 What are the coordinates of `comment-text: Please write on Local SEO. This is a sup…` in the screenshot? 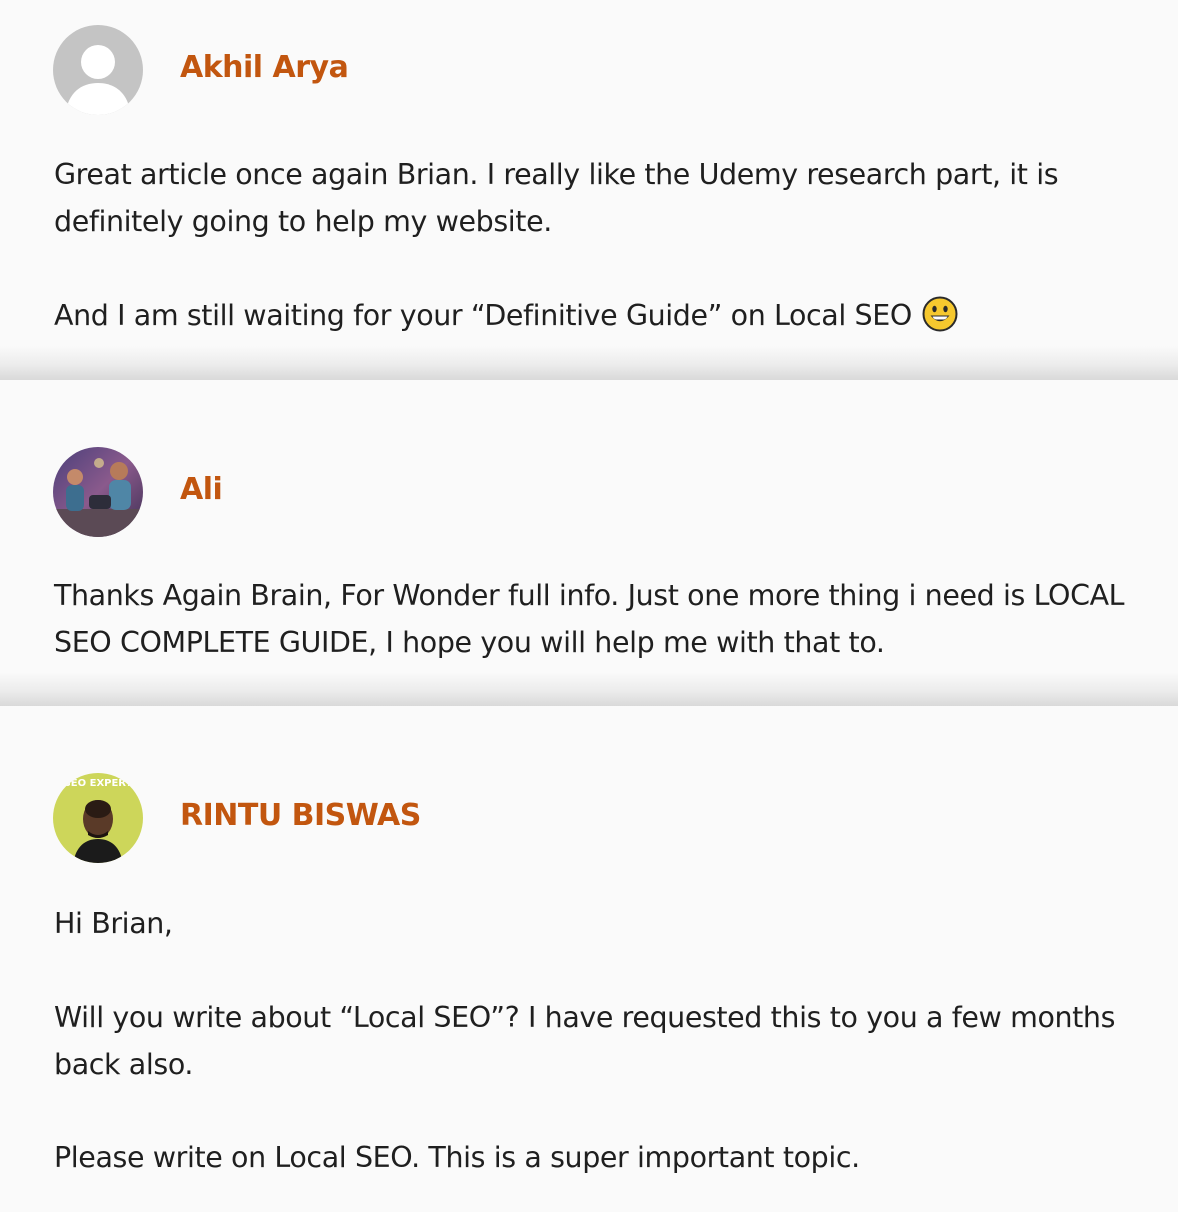 It's located at (457, 1157).